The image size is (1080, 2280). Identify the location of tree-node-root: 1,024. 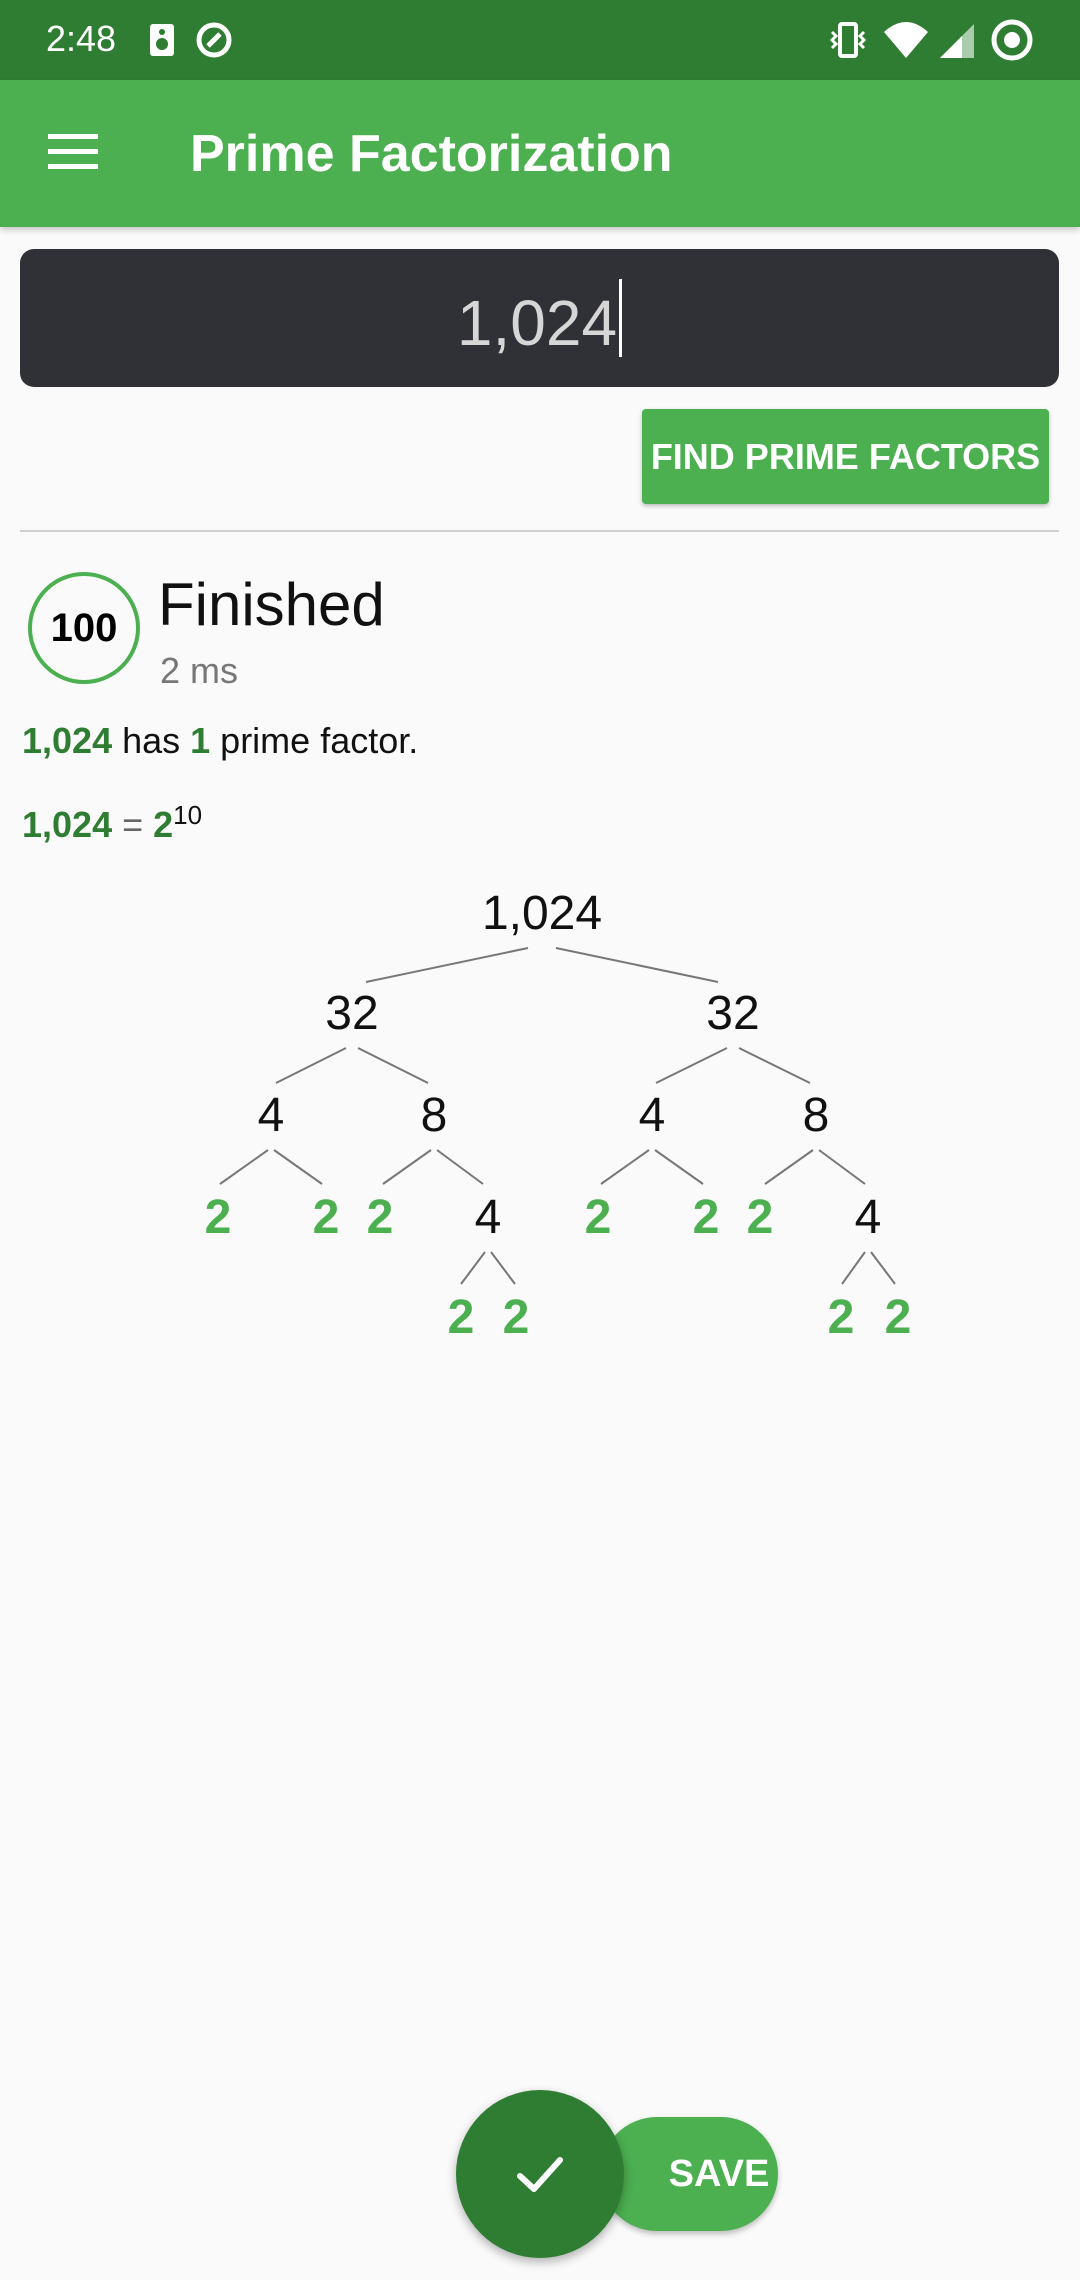
(542, 913).